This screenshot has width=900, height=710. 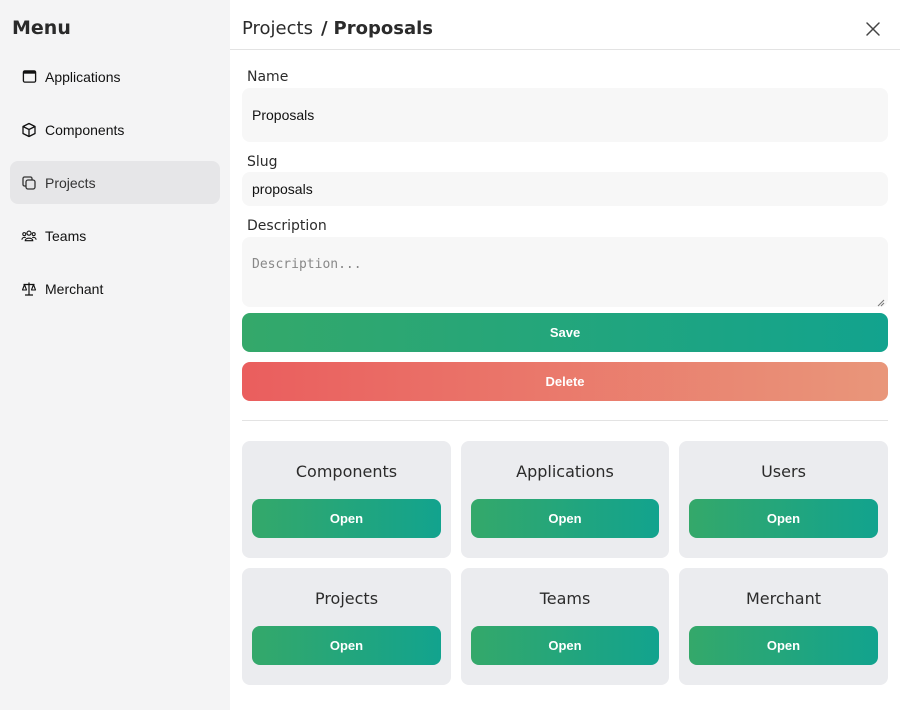 I want to click on card-projects: Projects Open, so click(x=346, y=626).